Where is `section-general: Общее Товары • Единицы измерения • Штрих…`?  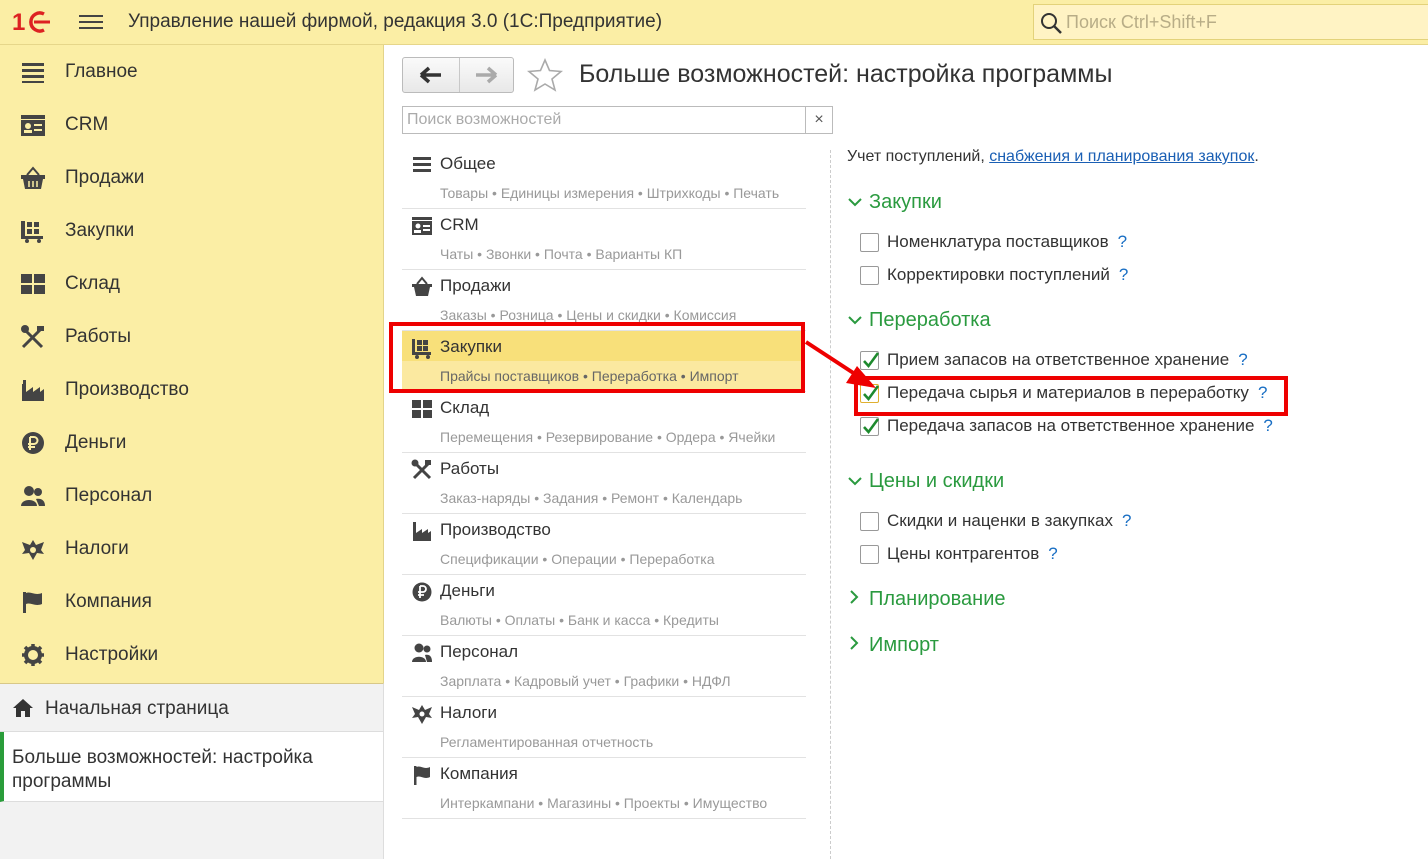
section-general: Общее Товары • Единицы измерения • Штрих… is located at coordinates (604, 178).